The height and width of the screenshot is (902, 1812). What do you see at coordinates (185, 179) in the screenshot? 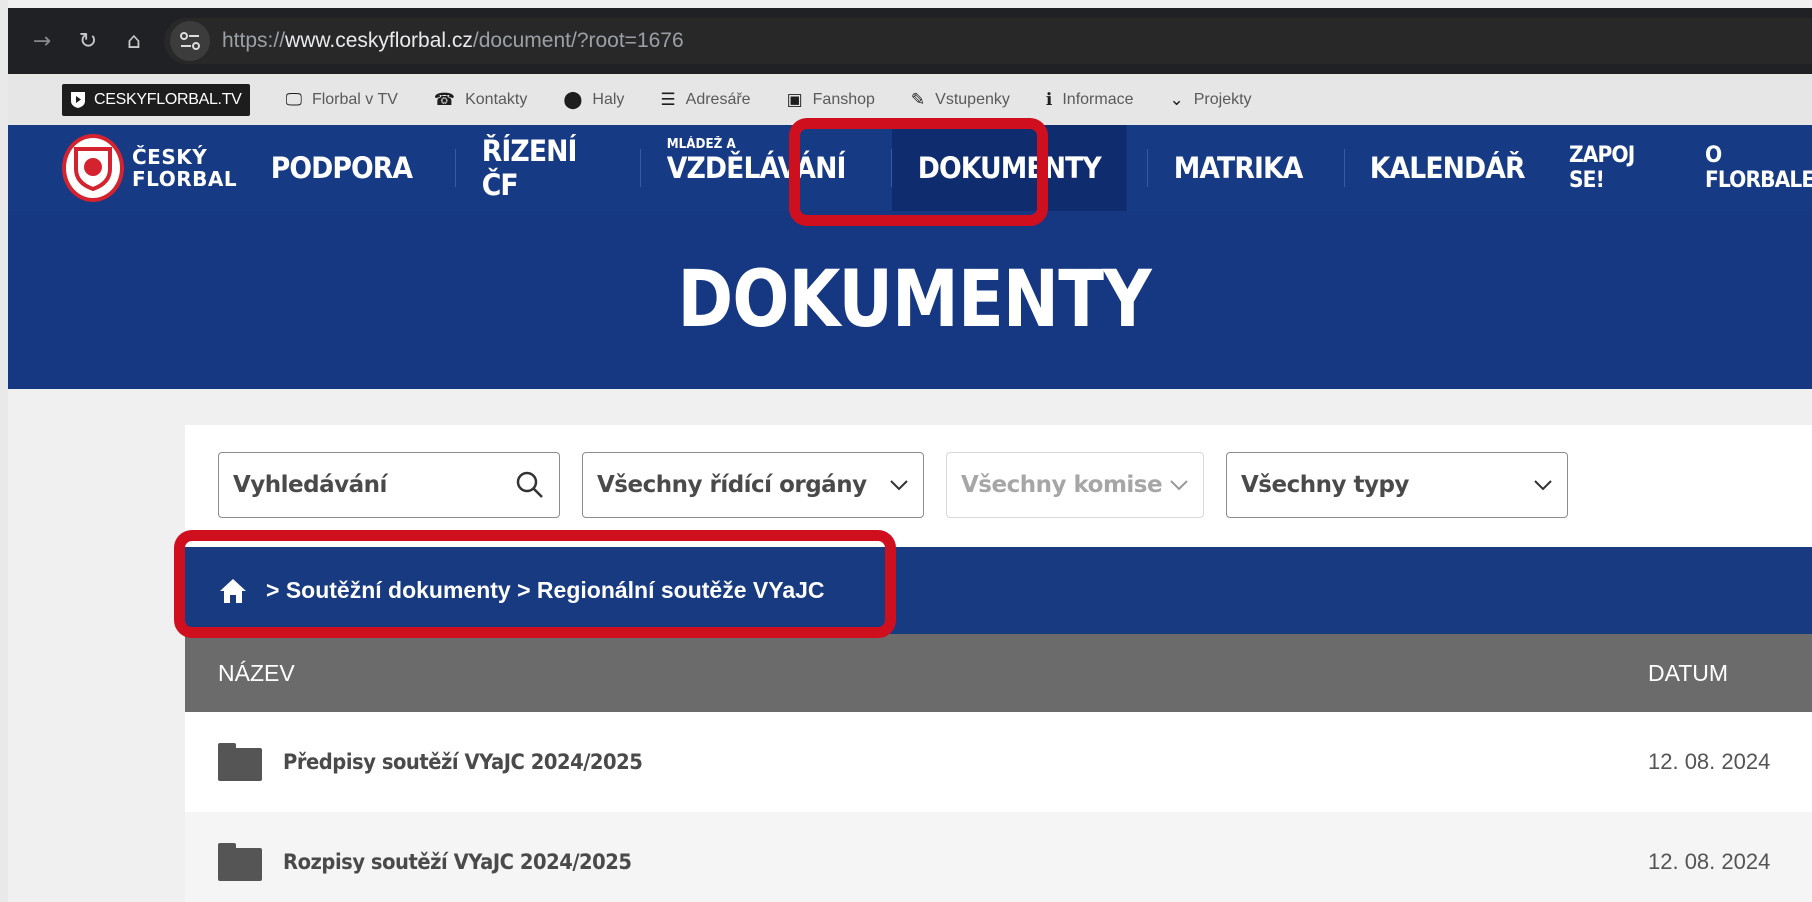
I see `logo-line2: FLORBAL` at bounding box center [185, 179].